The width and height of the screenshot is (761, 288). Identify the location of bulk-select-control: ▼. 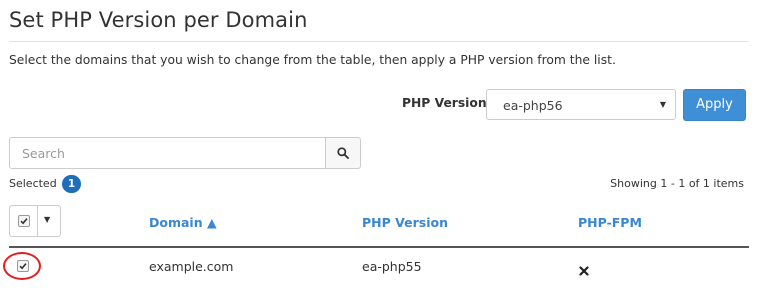
(35, 221).